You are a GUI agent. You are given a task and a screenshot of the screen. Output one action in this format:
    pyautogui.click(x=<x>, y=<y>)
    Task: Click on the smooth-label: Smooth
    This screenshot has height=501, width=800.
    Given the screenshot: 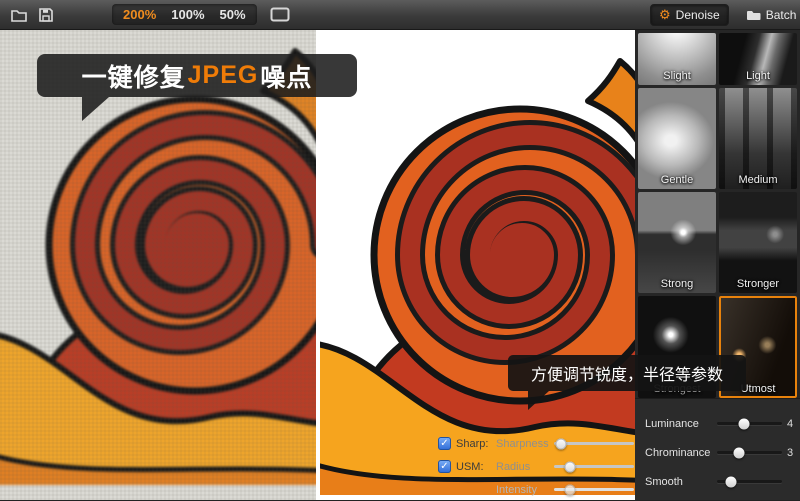 What is the action you would take?
    pyautogui.click(x=664, y=481)
    